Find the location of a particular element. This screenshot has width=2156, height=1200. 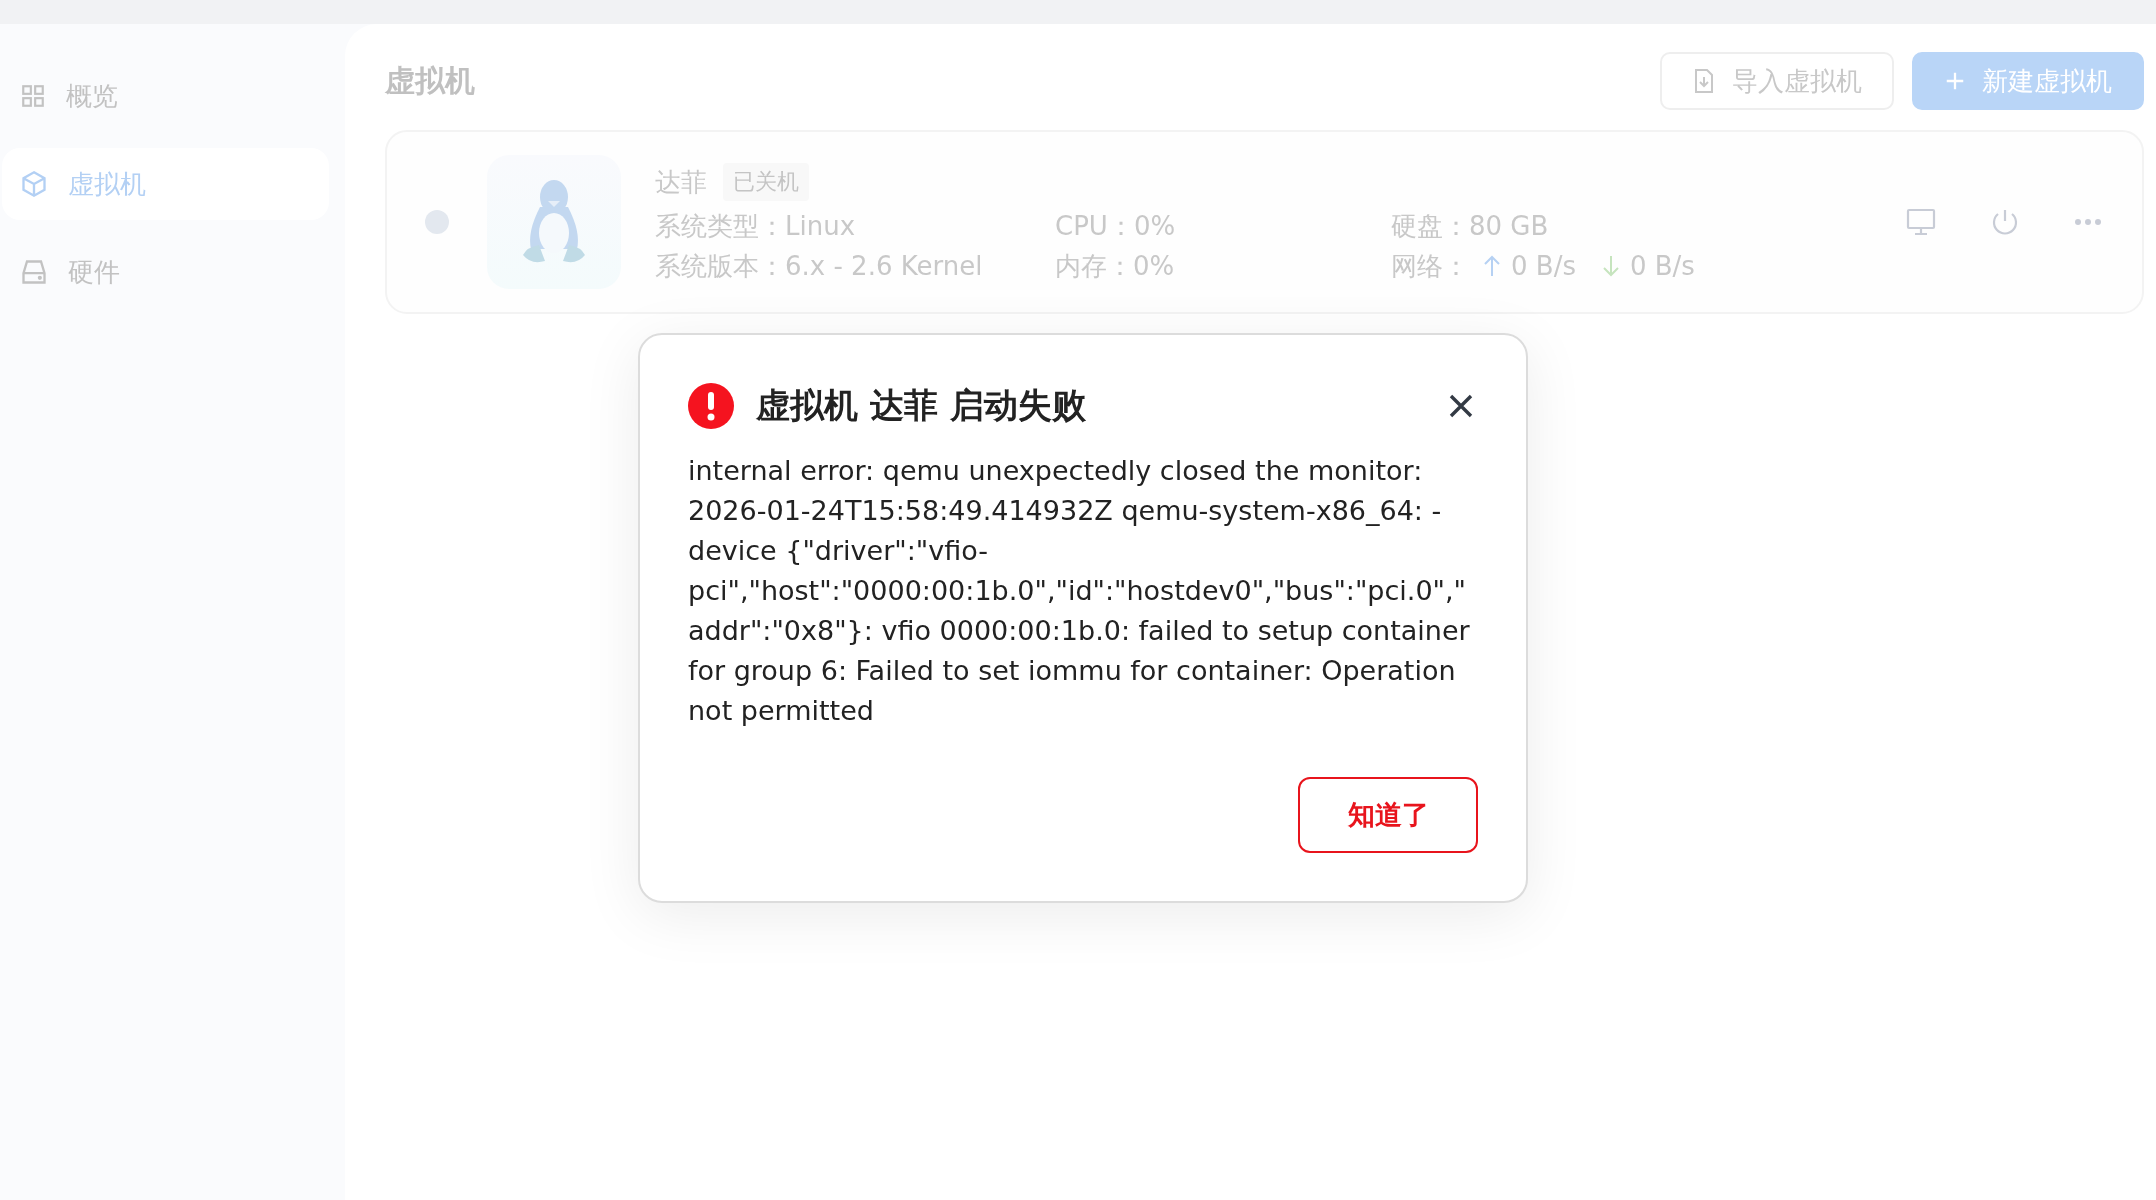

cube-icon is located at coordinates (34, 184).